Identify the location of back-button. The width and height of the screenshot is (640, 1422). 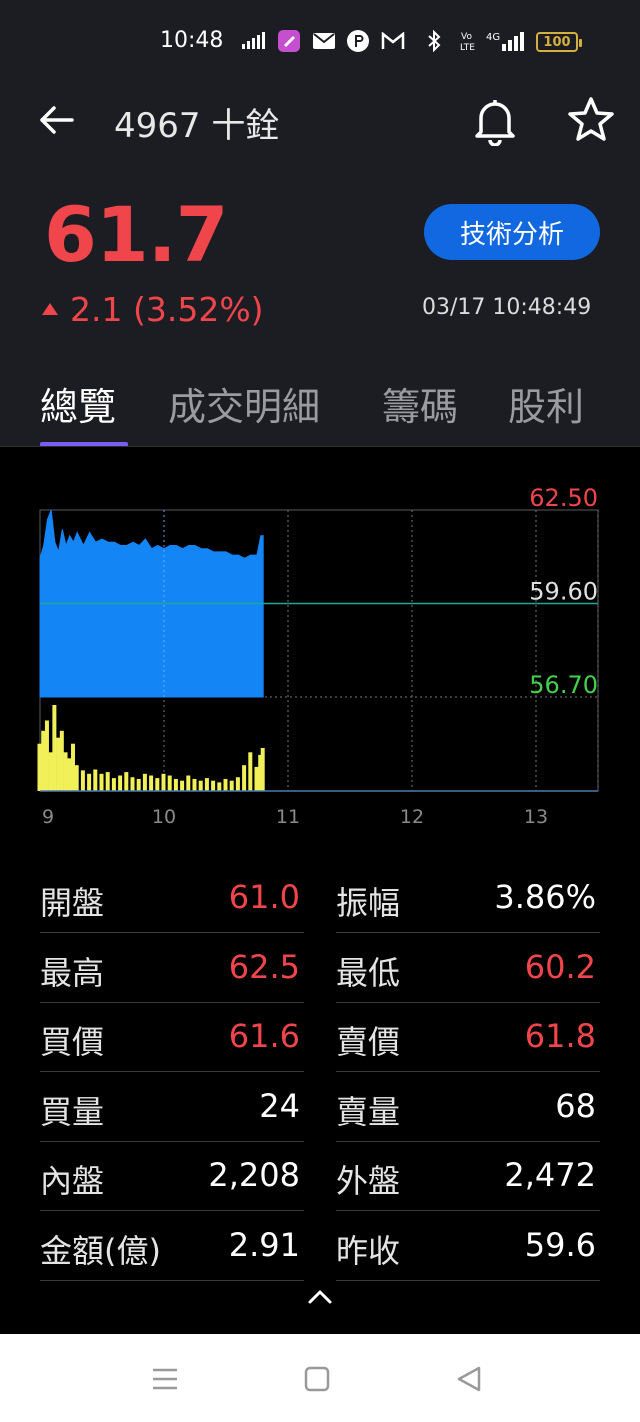
(56, 120).